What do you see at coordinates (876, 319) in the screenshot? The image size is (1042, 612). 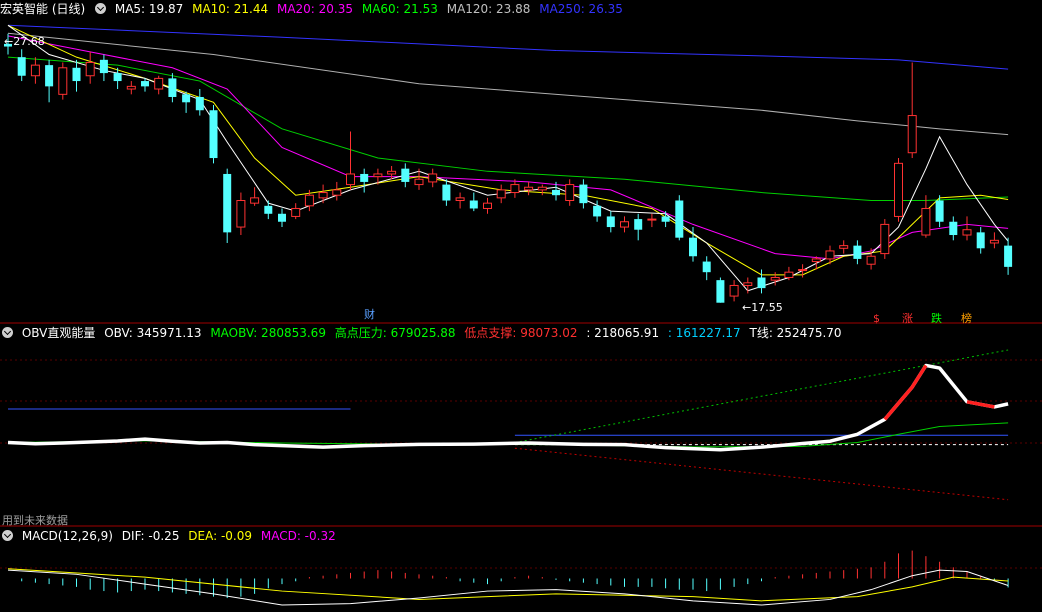 I see `marker-dollar: $` at bounding box center [876, 319].